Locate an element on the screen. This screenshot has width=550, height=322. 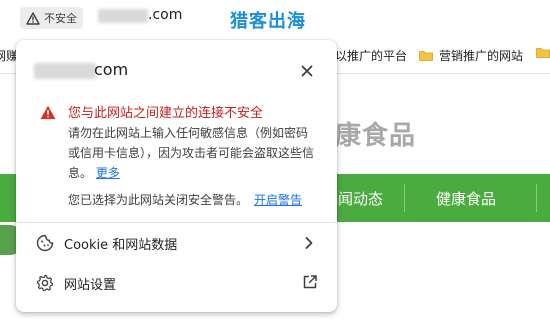
close-button is located at coordinates (307, 71).